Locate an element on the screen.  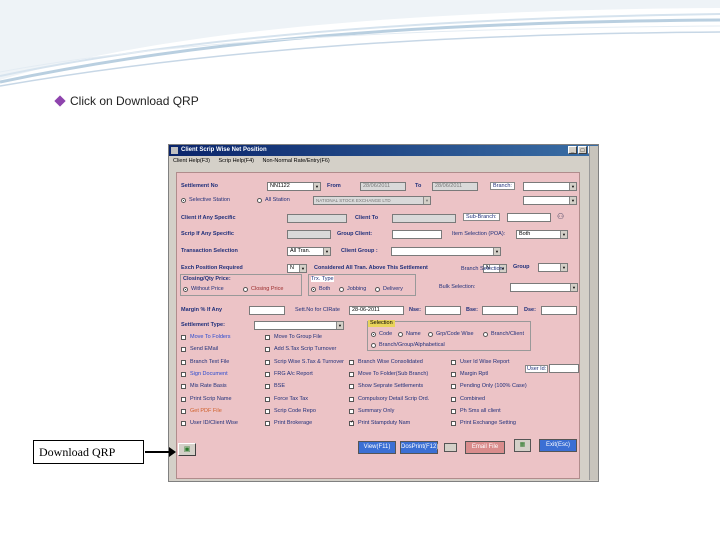
group-client-field is located at coordinates (417, 234).